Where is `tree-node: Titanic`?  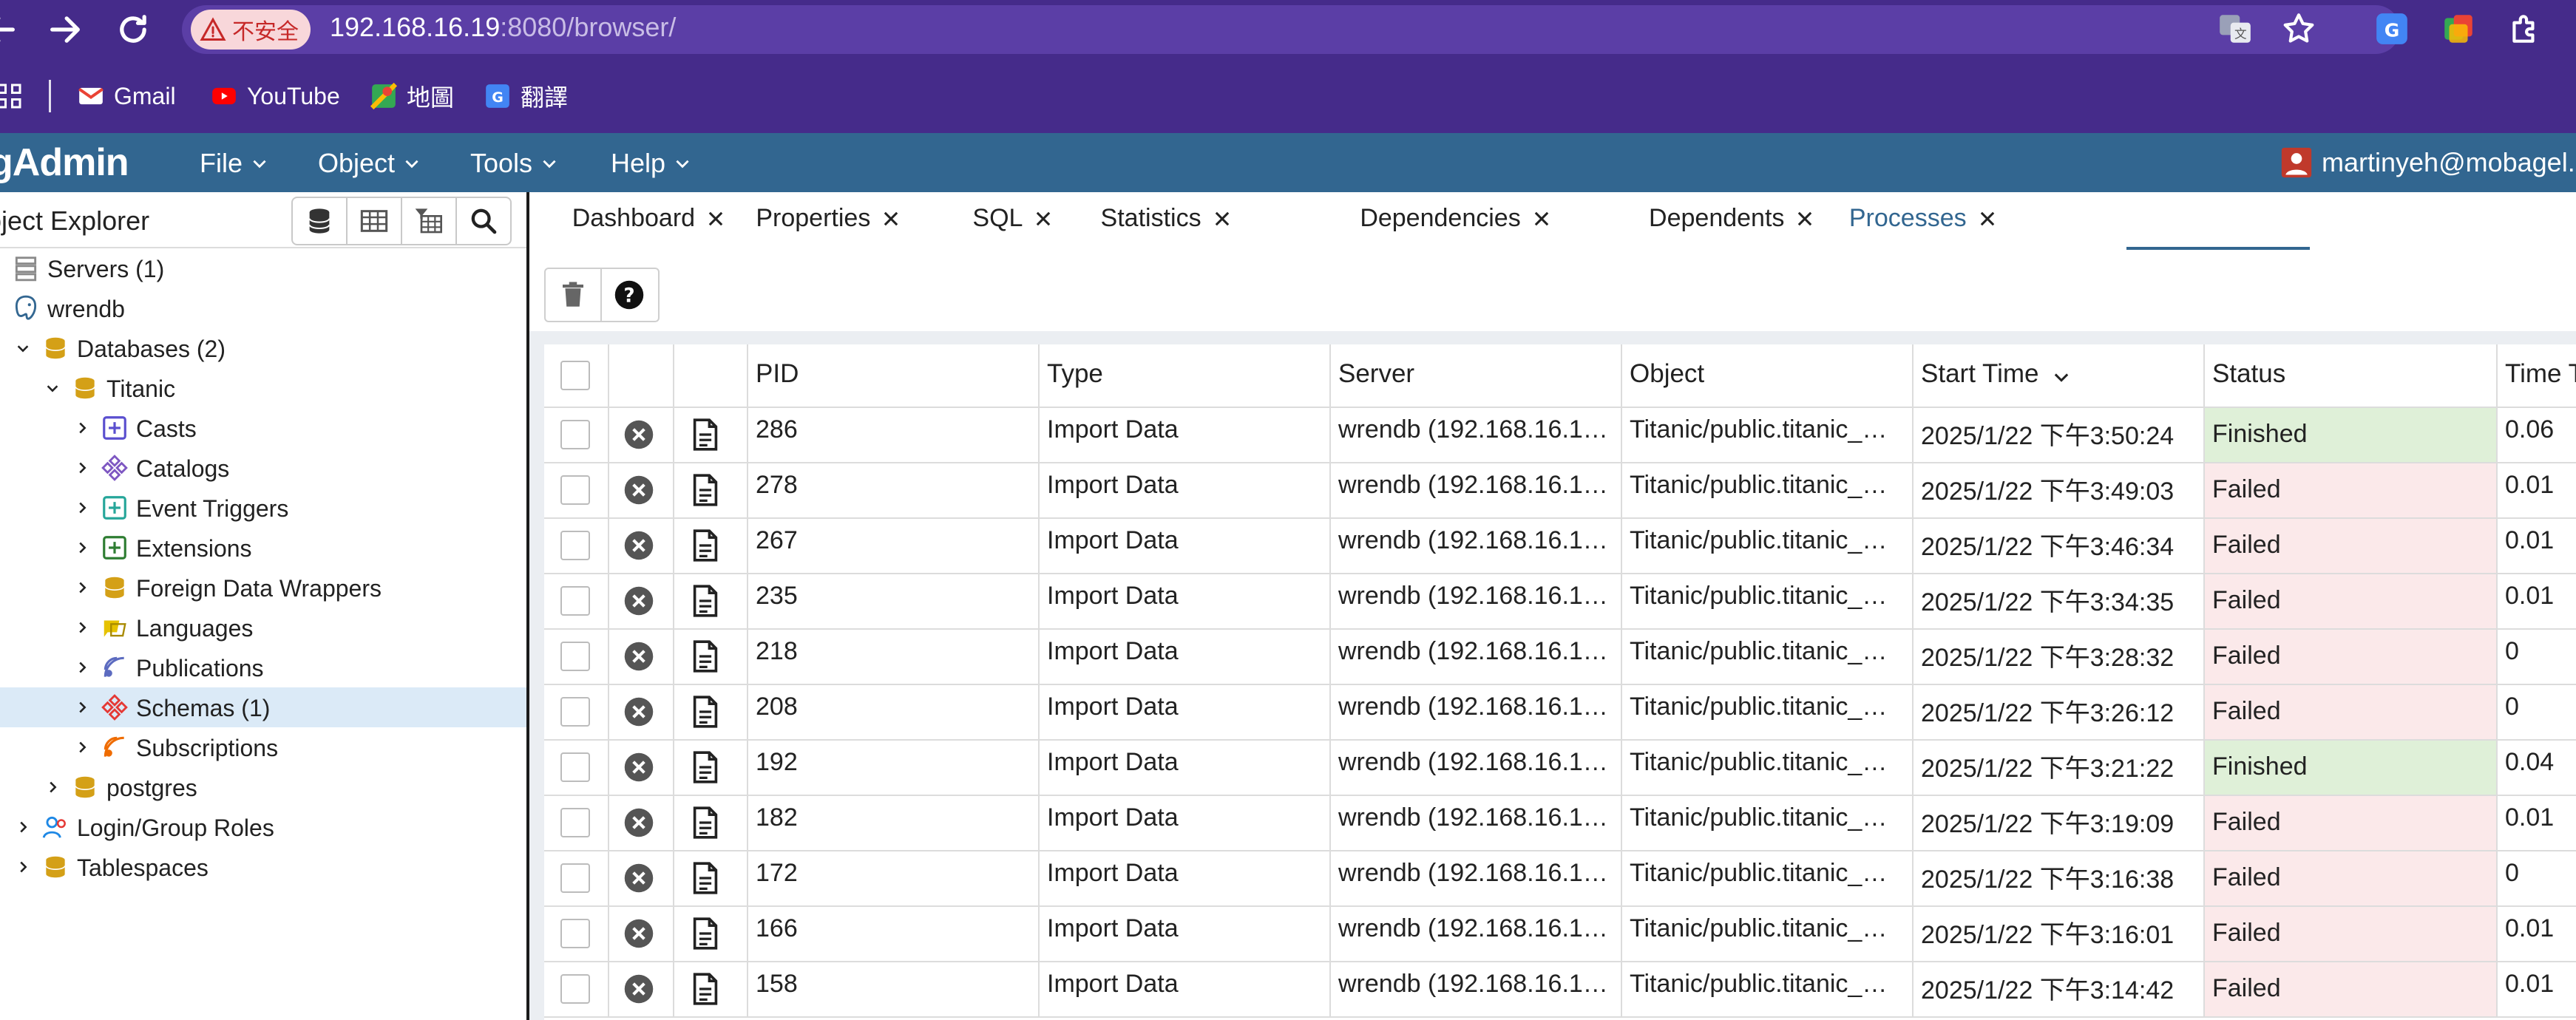 tree-node: Titanic is located at coordinates (263, 388).